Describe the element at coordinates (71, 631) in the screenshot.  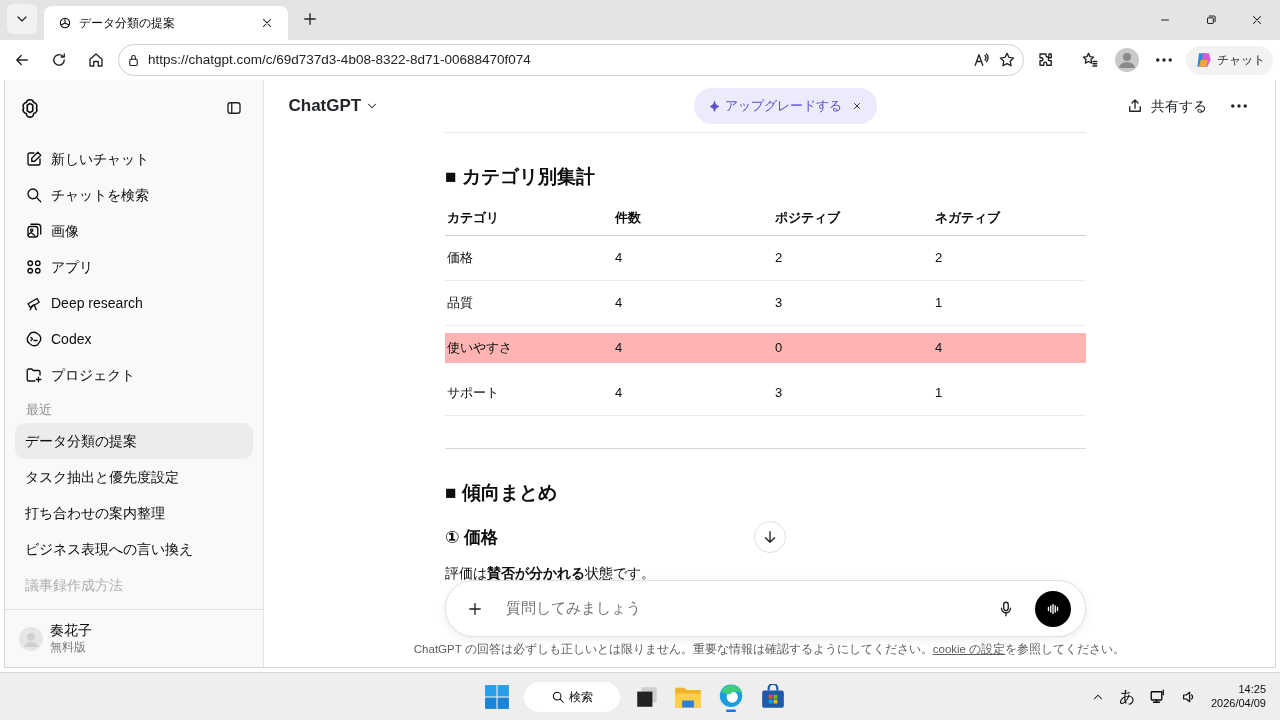
I see `user-name: 奏花子` at that location.